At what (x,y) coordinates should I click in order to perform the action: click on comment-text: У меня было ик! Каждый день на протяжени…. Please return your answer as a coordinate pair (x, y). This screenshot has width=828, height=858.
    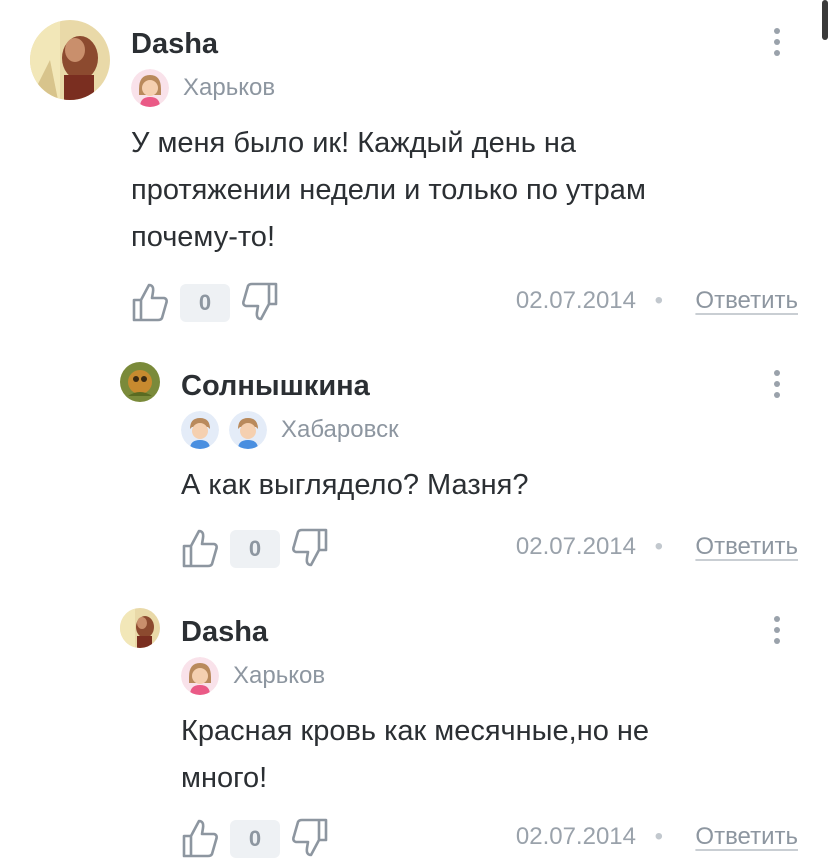
    Looking at the image, I should click on (456, 190).